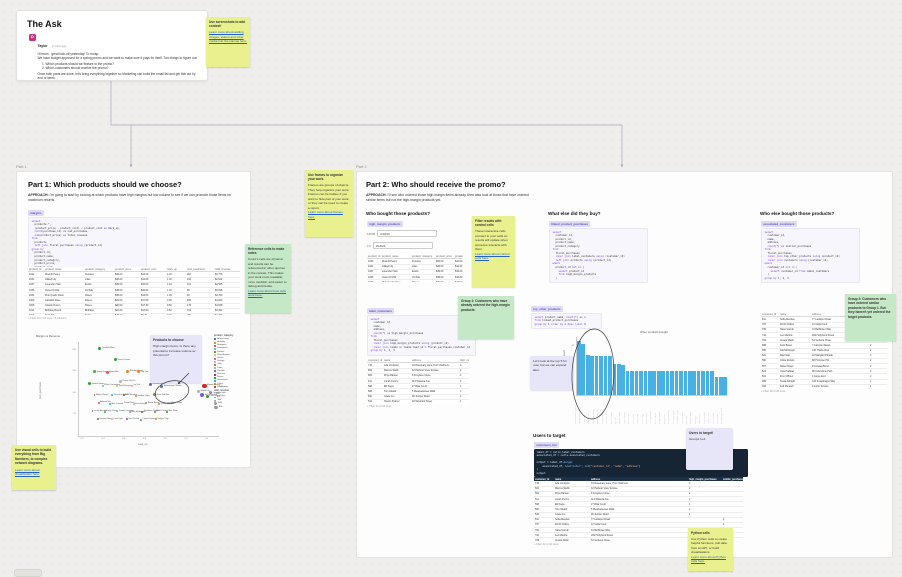 Image resolution: width=902 pixels, height=577 pixels. What do you see at coordinates (679, 416) in the screenshot?
I see `bar-x-label: Sunflower Single` at bounding box center [679, 416].